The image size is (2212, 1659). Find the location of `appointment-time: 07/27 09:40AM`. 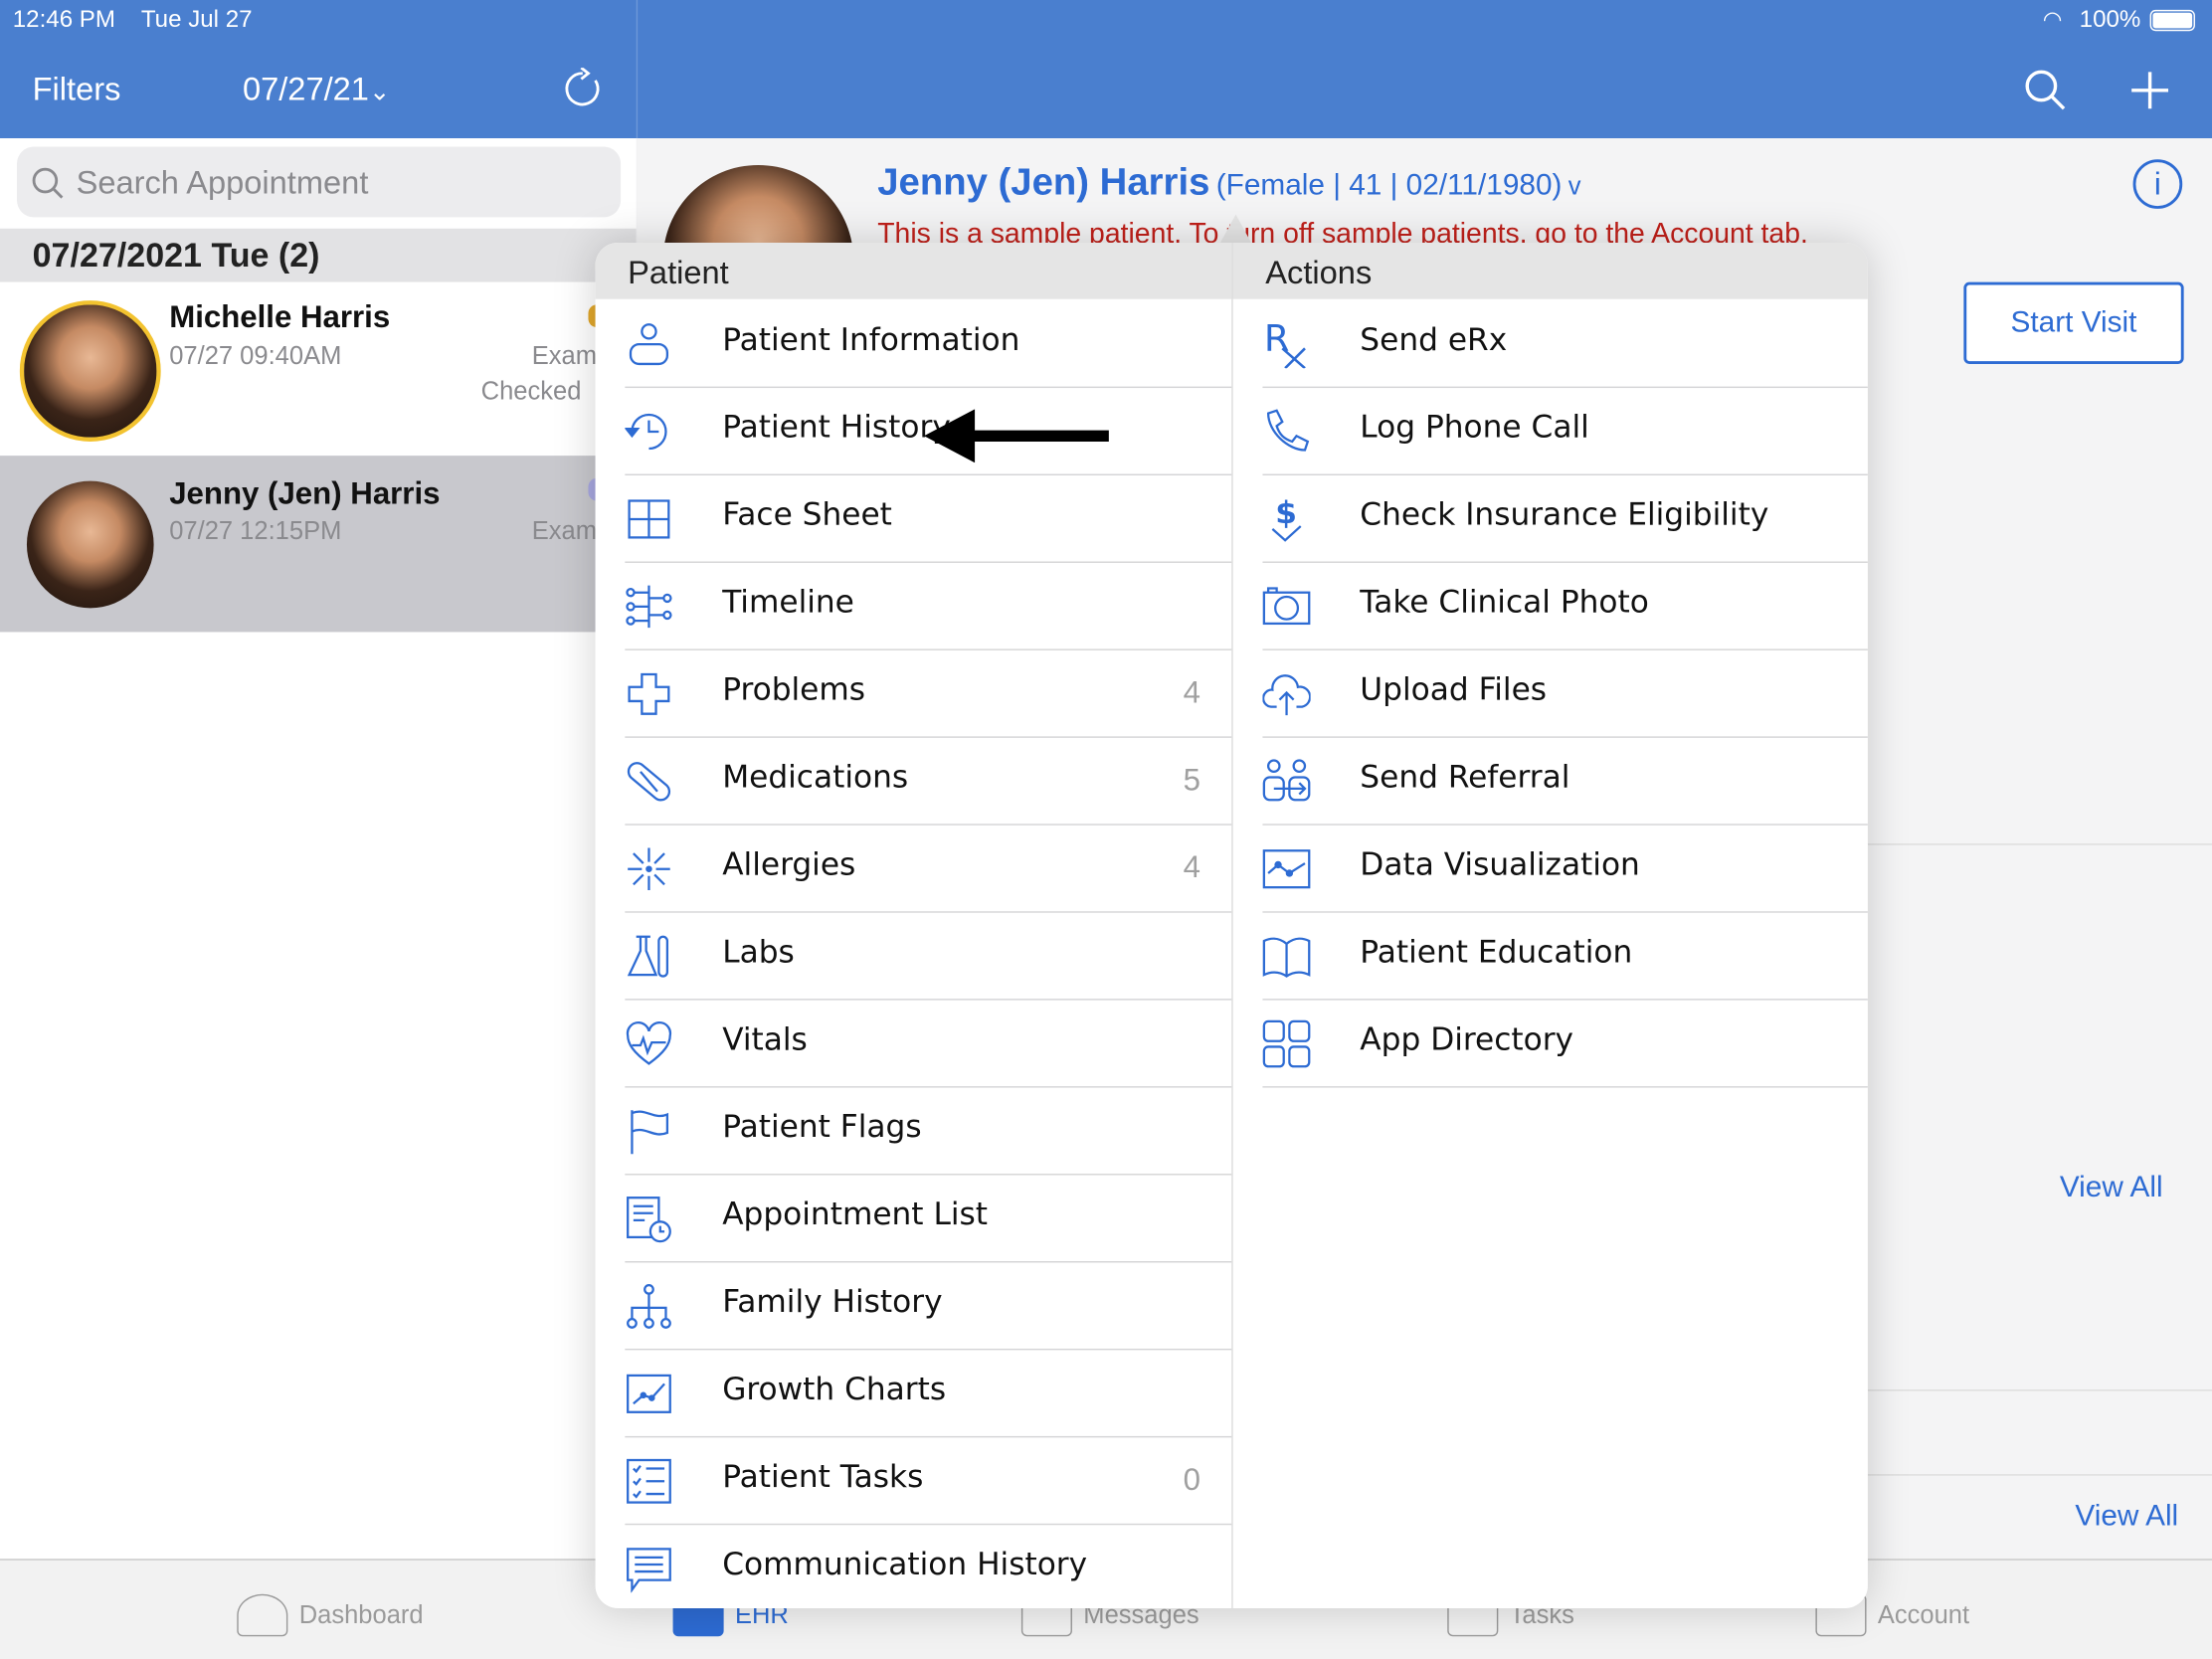

appointment-time: 07/27 09:40AM is located at coordinates (255, 355).